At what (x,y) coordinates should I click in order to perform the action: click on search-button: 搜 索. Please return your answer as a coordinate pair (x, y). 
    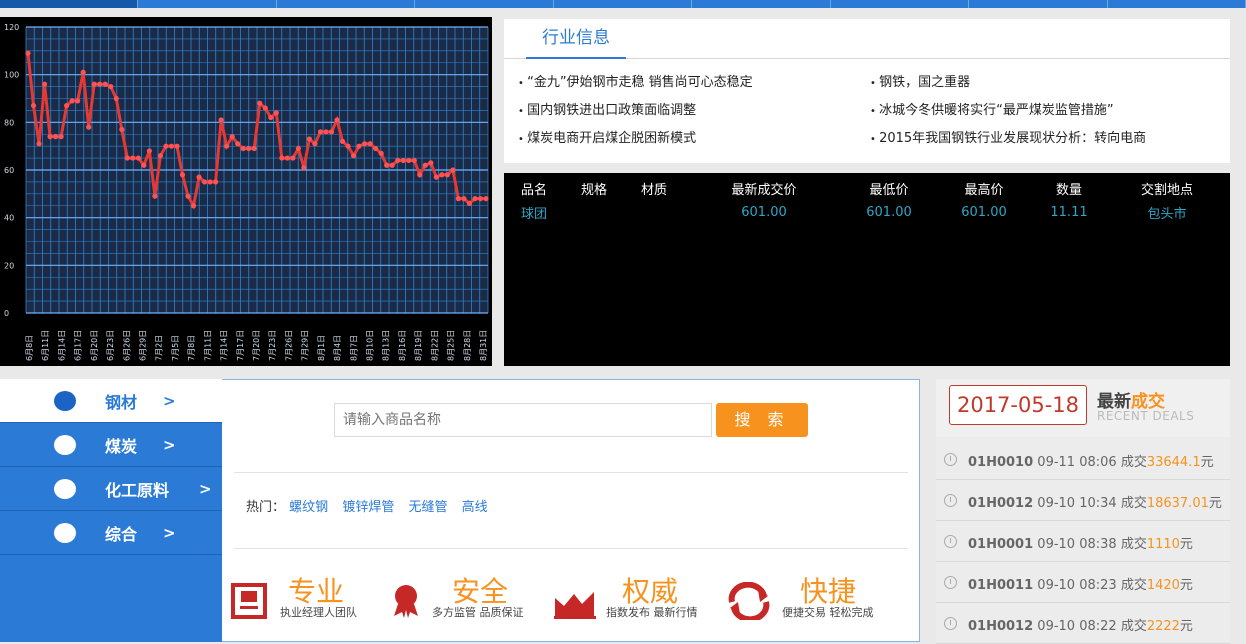
    Looking at the image, I should click on (762, 420).